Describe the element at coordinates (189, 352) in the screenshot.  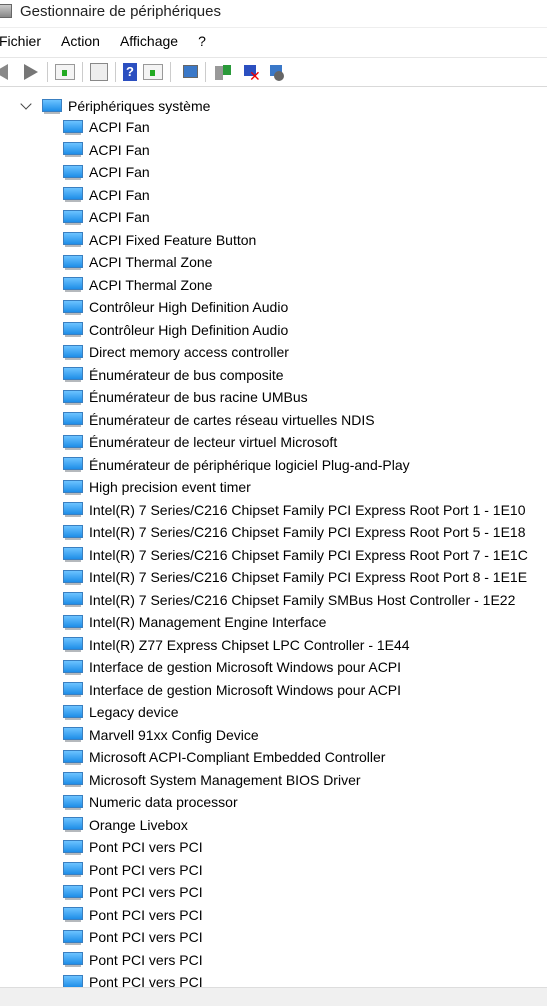
I see `tree-item-label: Direct memory access controller` at that location.